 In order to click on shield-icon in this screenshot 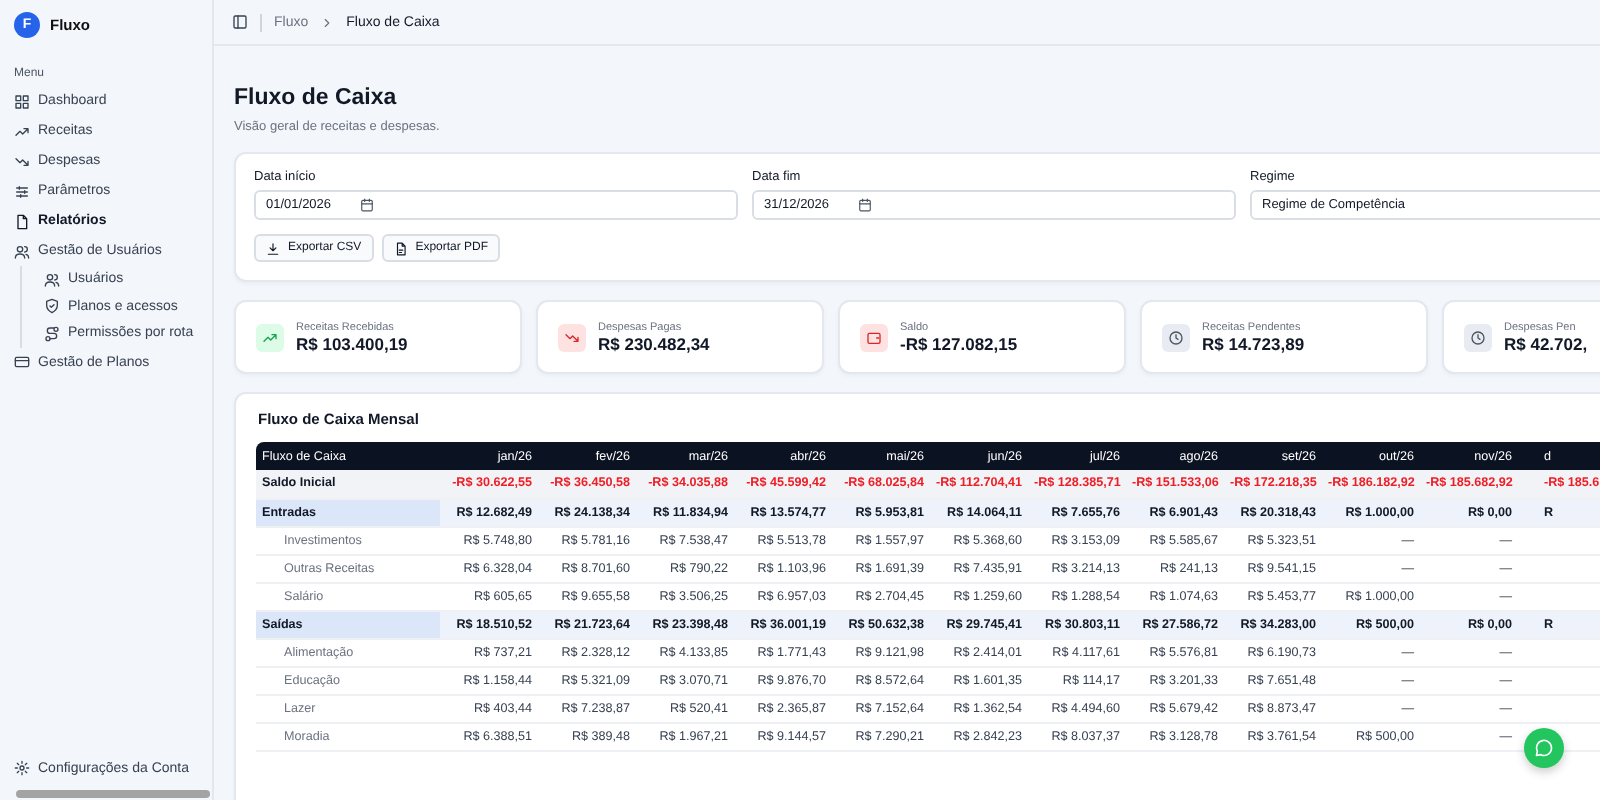, I will do `click(52, 306)`.